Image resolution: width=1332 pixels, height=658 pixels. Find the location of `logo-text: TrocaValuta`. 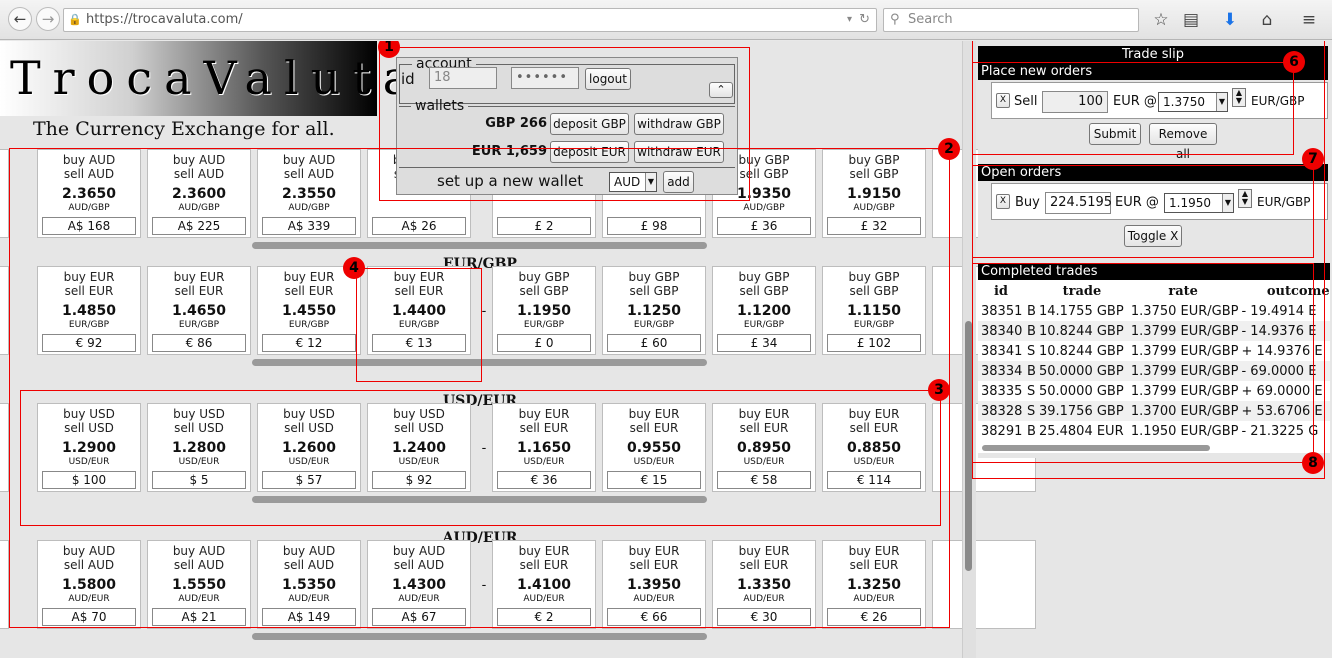

logo-text: TrocaValuta is located at coordinates (216, 78).